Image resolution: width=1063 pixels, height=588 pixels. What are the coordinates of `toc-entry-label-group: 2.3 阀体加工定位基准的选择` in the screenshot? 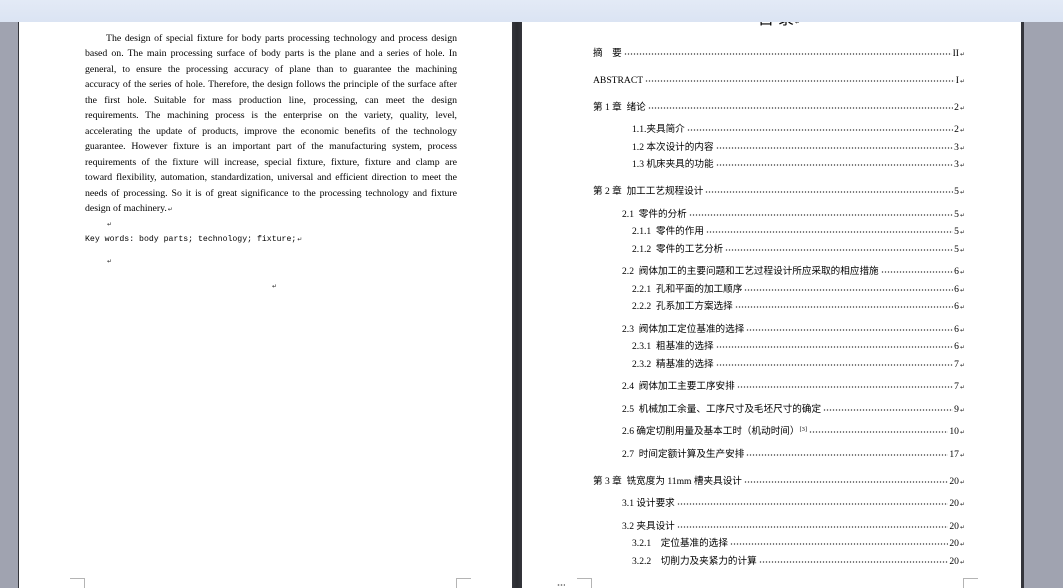 It's located at (683, 330).